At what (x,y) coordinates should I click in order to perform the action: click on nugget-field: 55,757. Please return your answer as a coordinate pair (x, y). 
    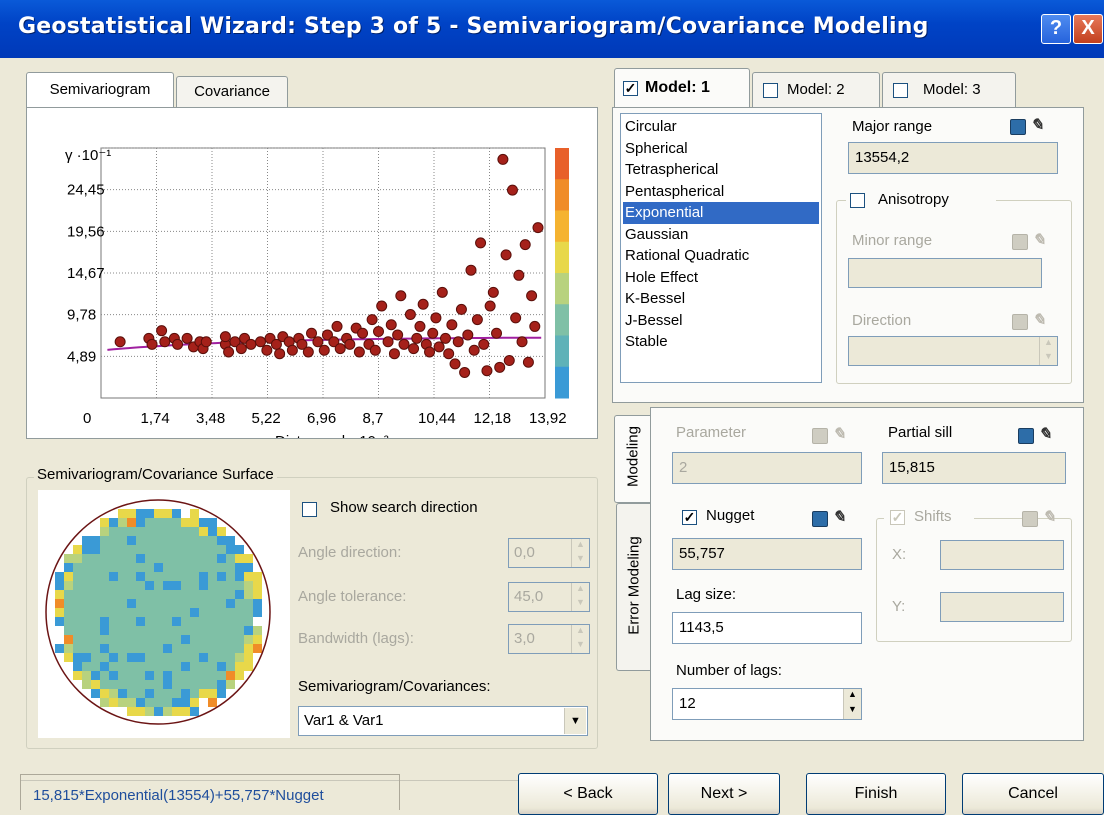
    Looking at the image, I should click on (767, 554).